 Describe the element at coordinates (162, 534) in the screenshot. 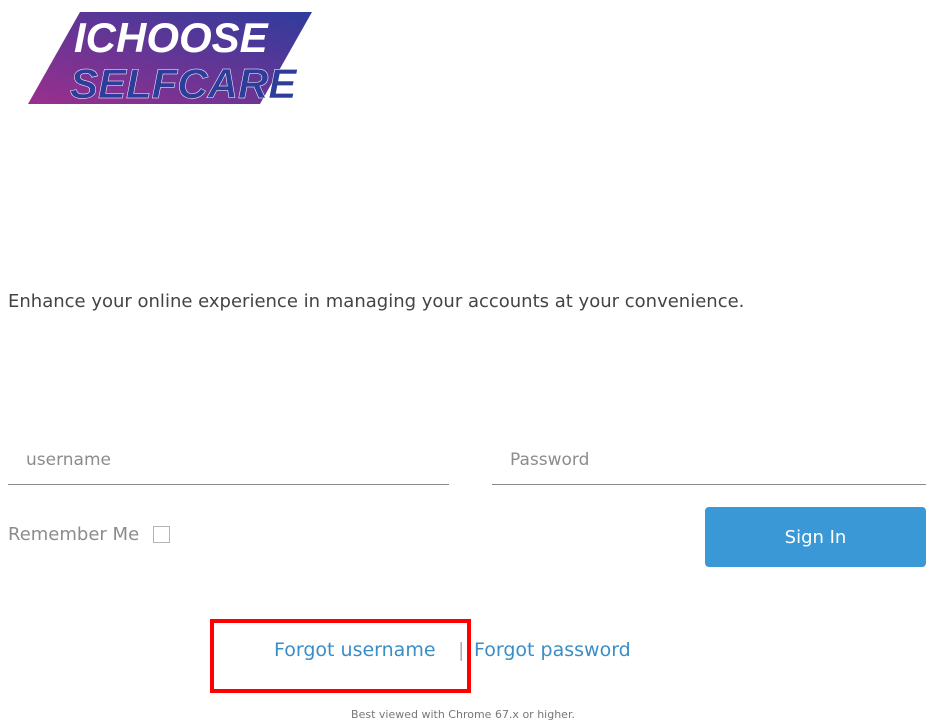

I see `remember-me-checkbox` at that location.